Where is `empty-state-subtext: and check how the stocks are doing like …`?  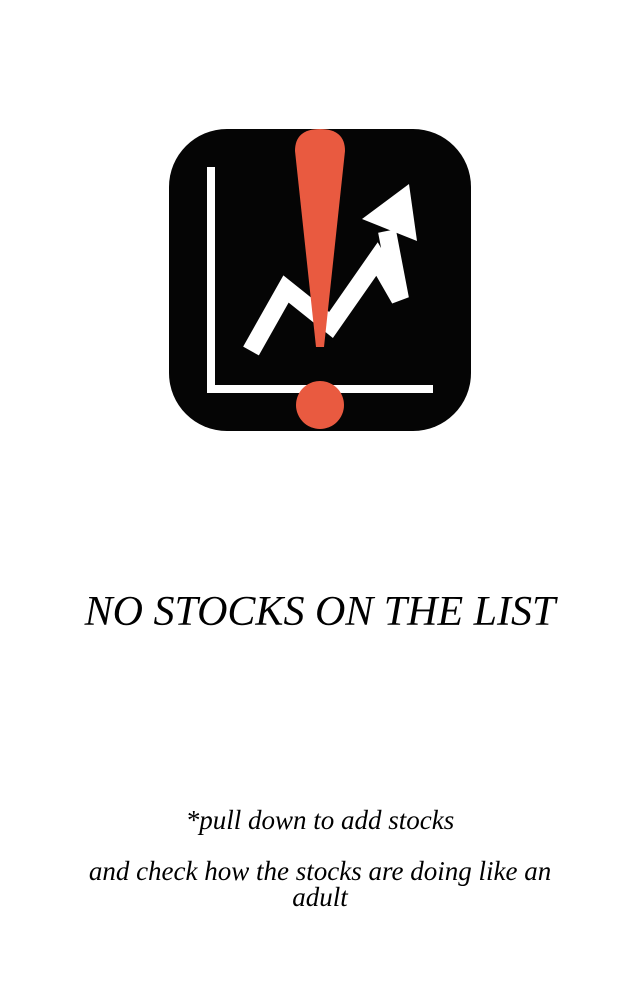 empty-state-subtext: and check how the stocks are doing like … is located at coordinates (320, 884).